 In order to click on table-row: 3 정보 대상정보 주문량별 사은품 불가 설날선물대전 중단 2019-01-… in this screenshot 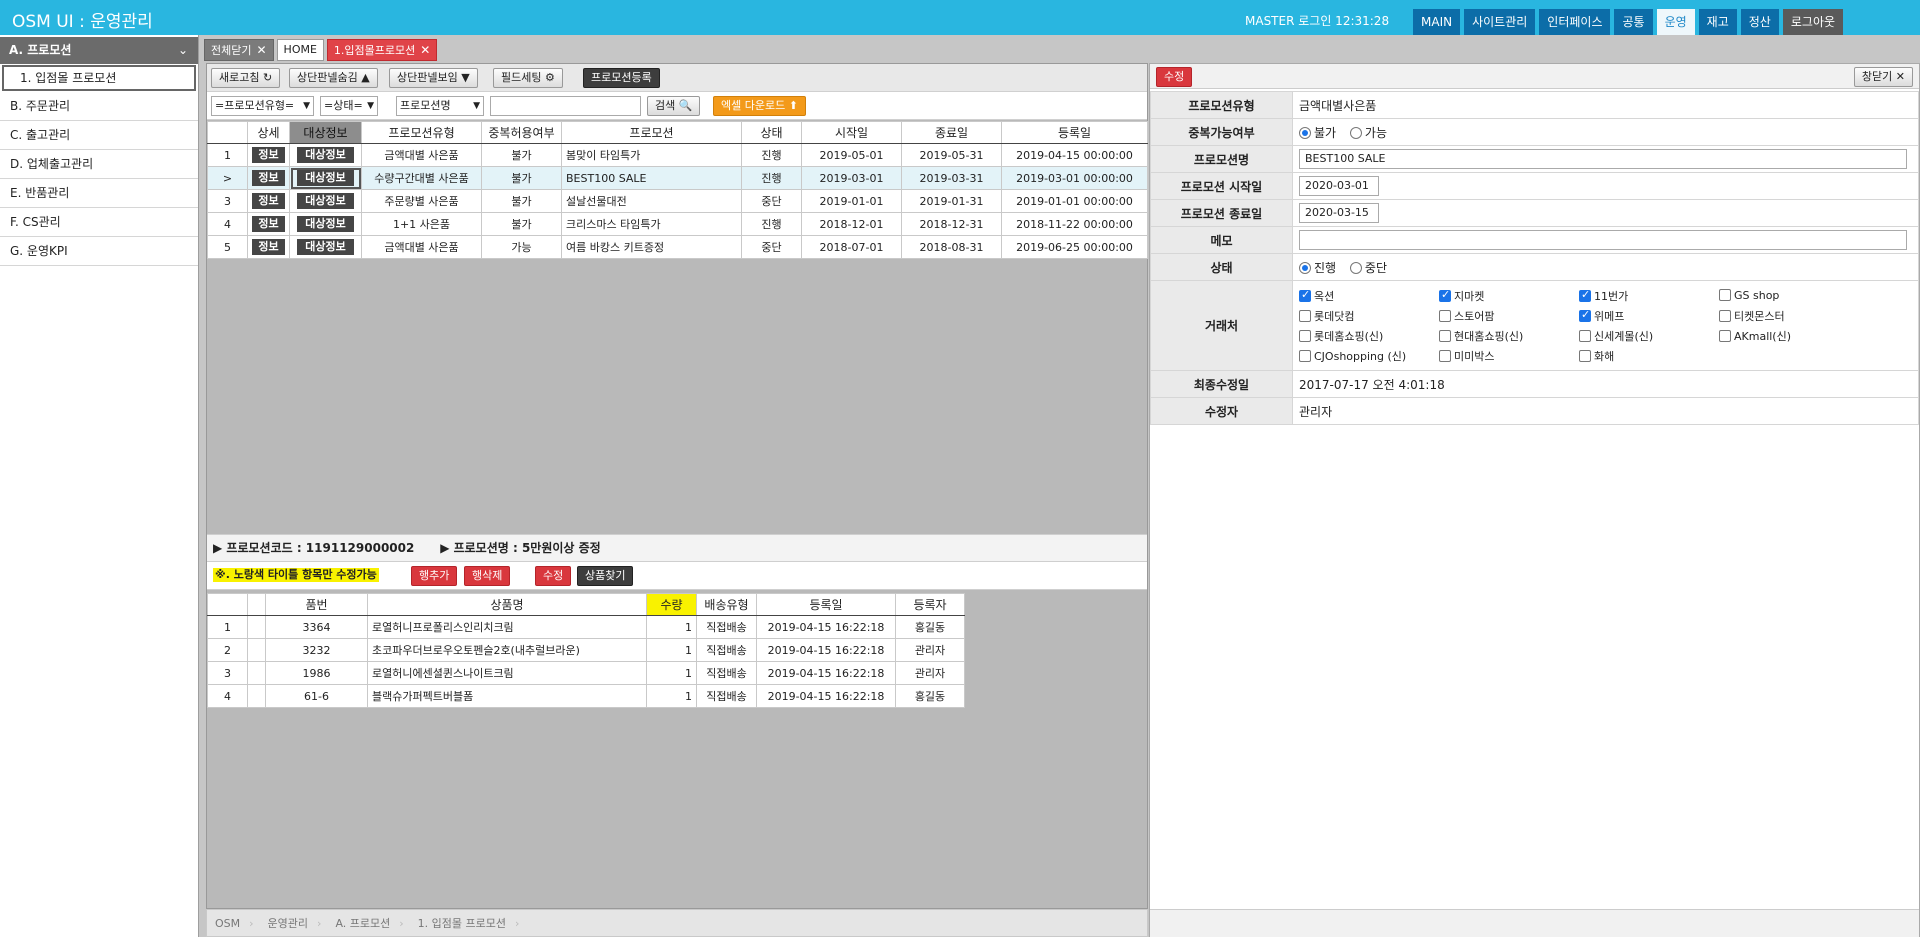, I will do `click(677, 201)`.